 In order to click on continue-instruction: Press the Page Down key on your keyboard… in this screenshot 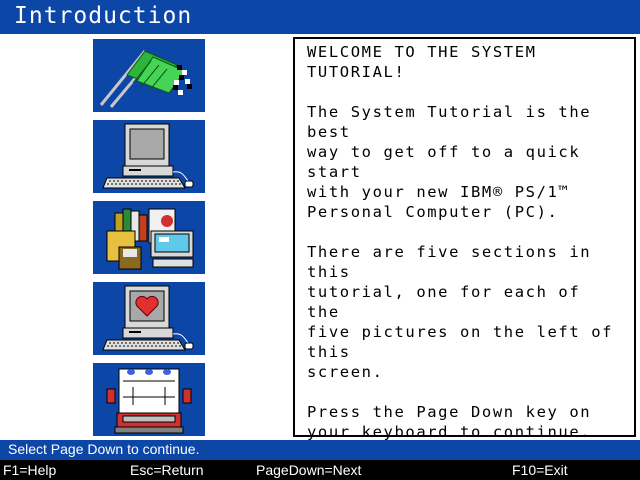, I will do `click(449, 422)`.